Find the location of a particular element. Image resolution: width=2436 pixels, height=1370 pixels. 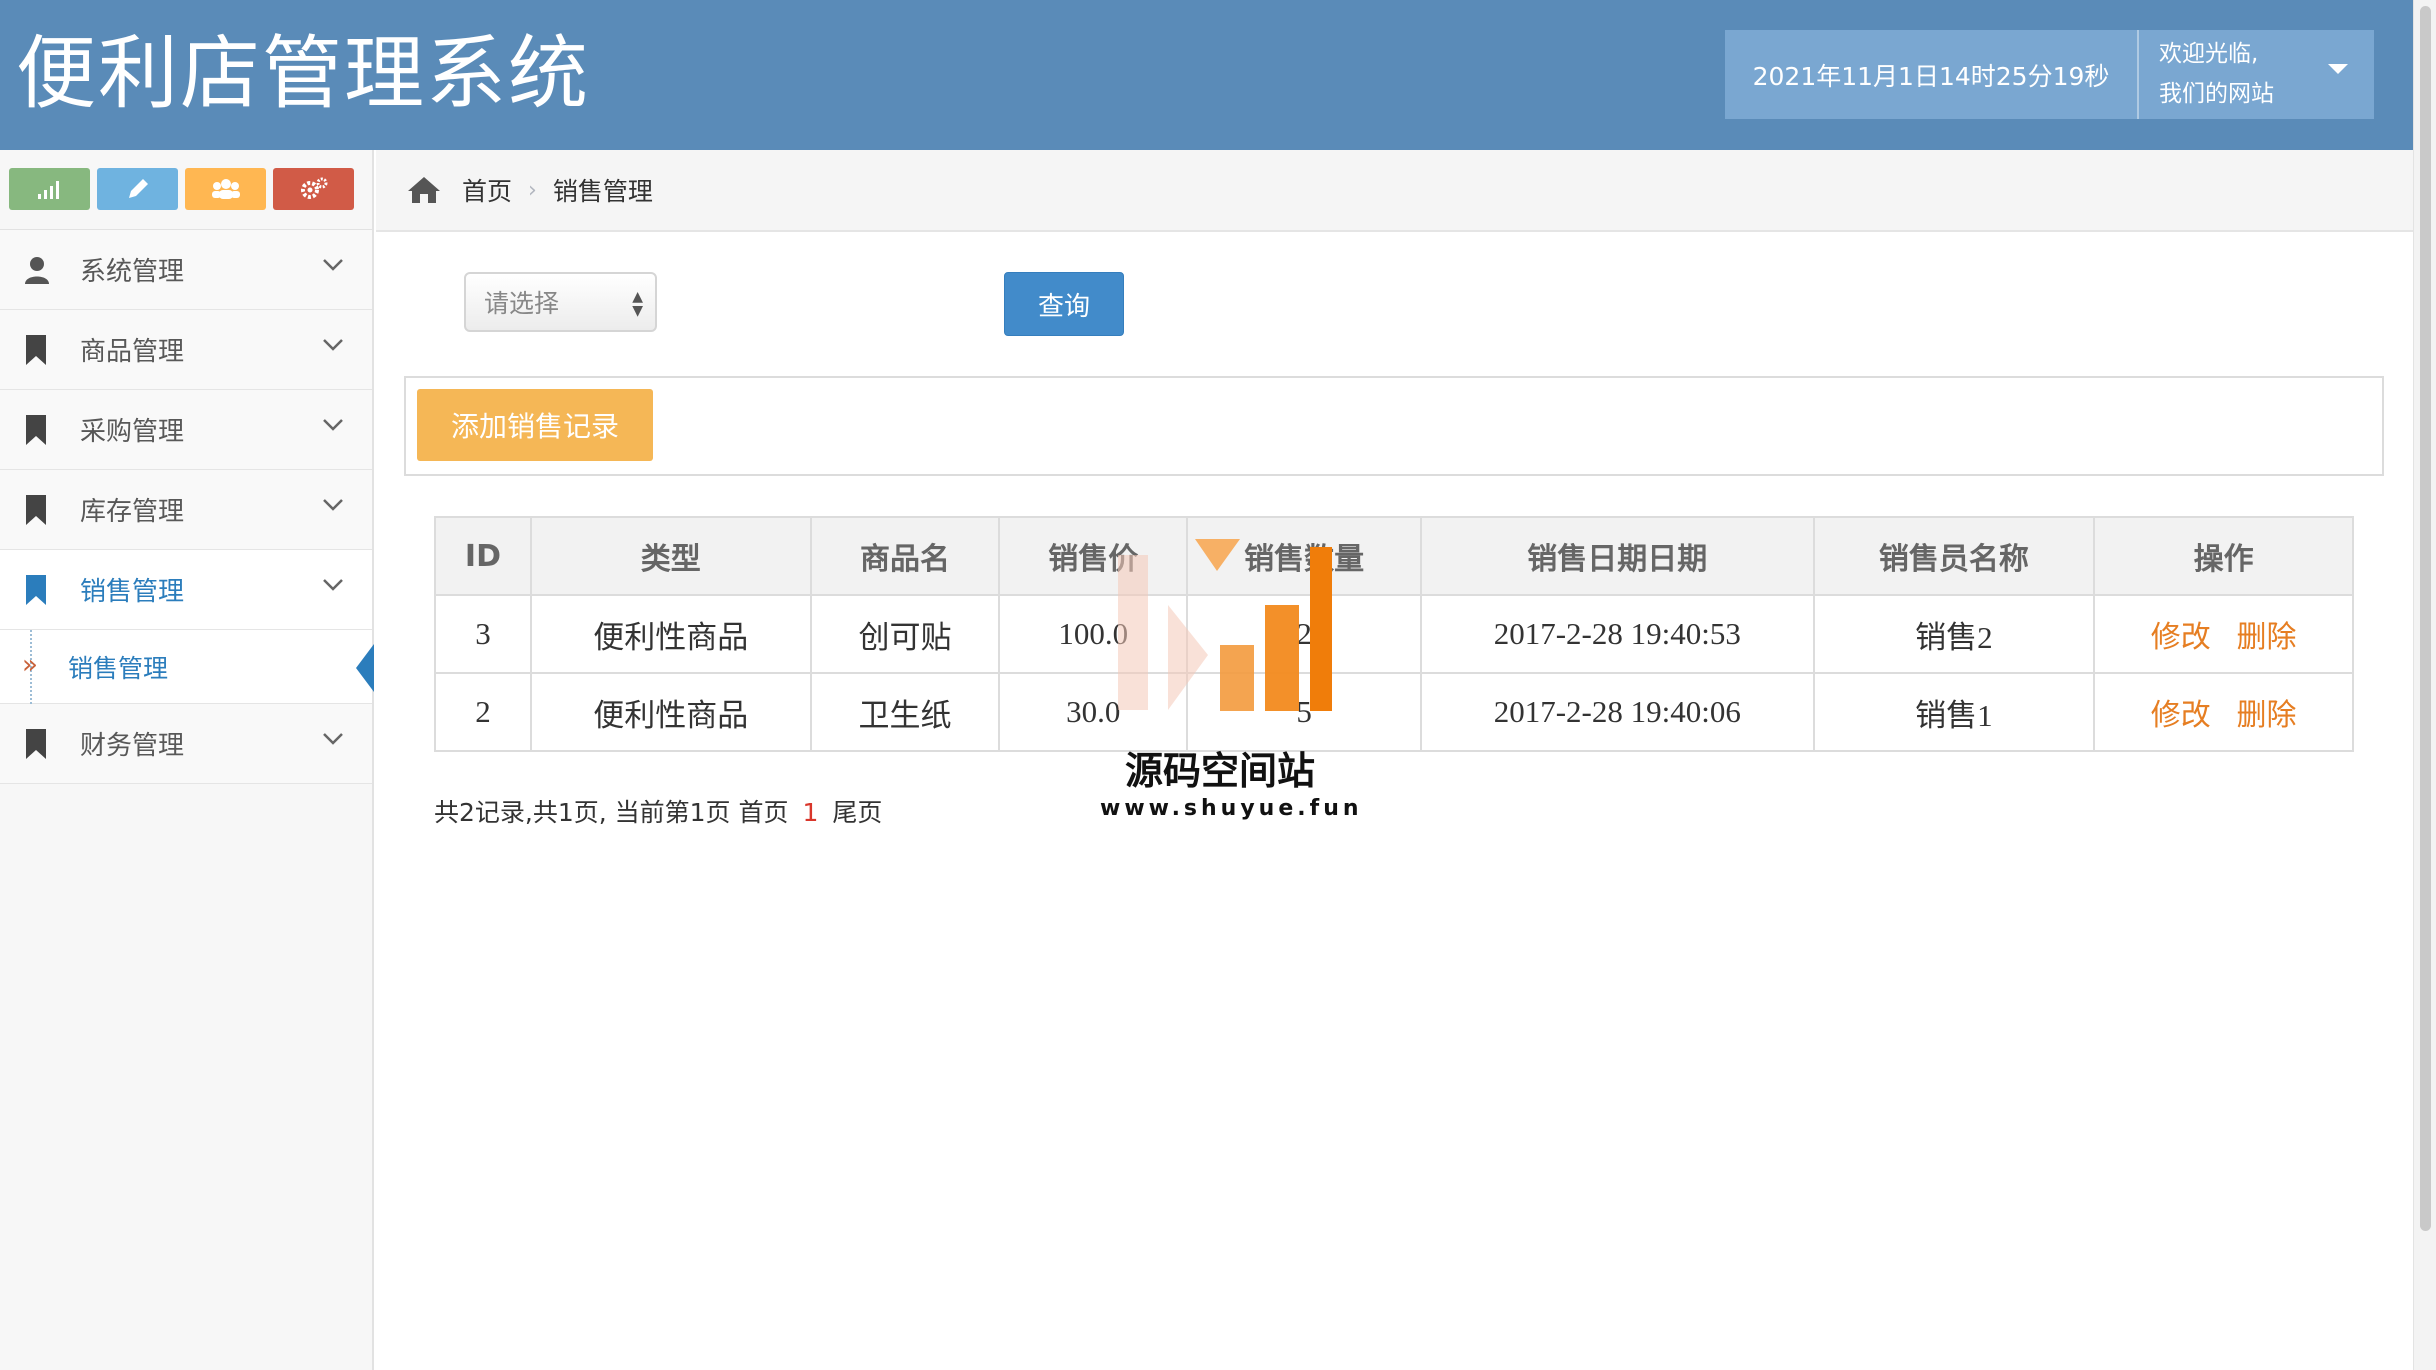

col-header-name: 商品名 is located at coordinates (905, 556).